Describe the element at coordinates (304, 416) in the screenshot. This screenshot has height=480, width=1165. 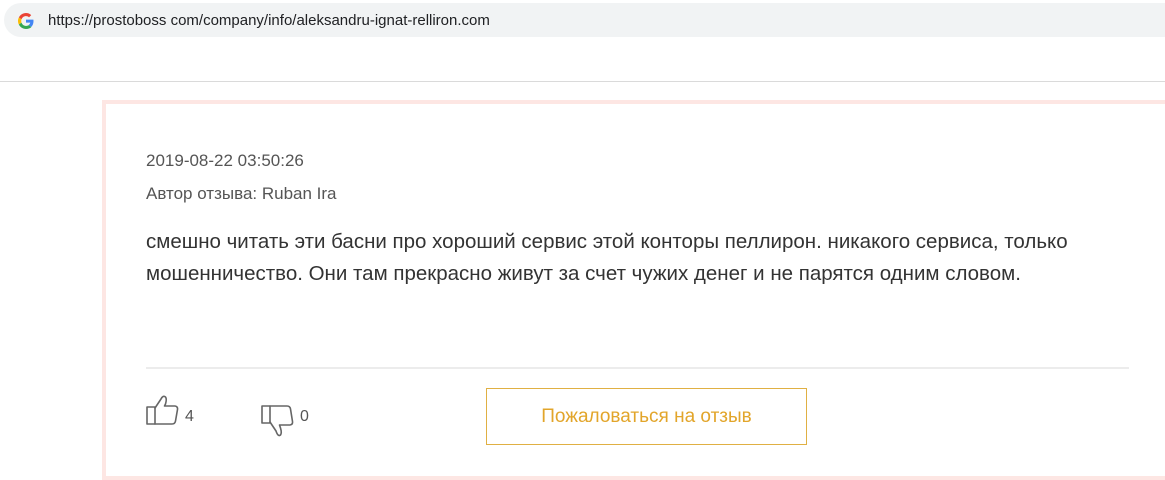
I see `dislike-count: 0` at that location.